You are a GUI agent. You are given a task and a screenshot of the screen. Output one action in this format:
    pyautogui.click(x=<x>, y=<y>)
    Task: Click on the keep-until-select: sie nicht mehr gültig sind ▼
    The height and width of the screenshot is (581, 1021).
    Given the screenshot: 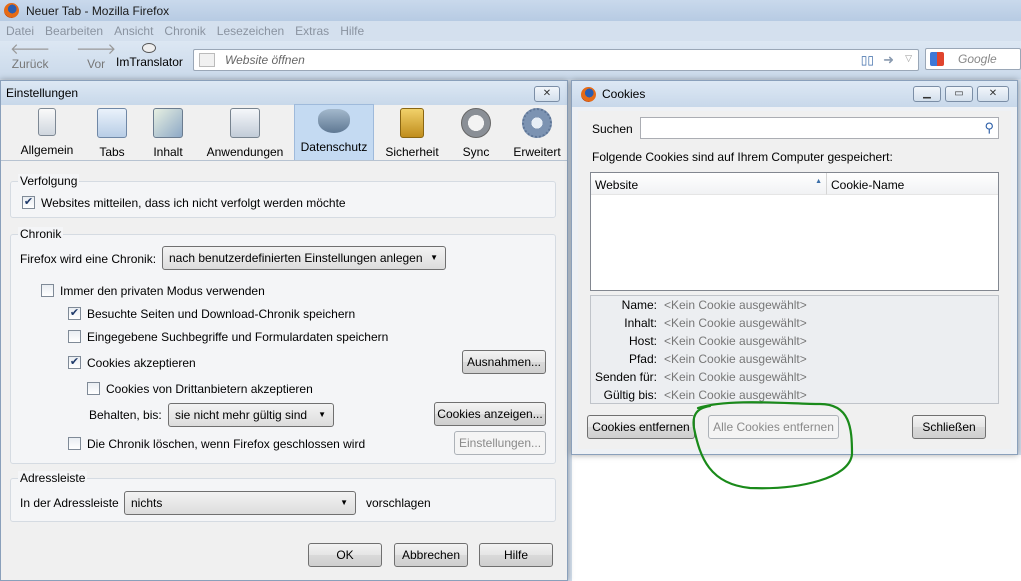 What is the action you would take?
    pyautogui.click(x=251, y=415)
    